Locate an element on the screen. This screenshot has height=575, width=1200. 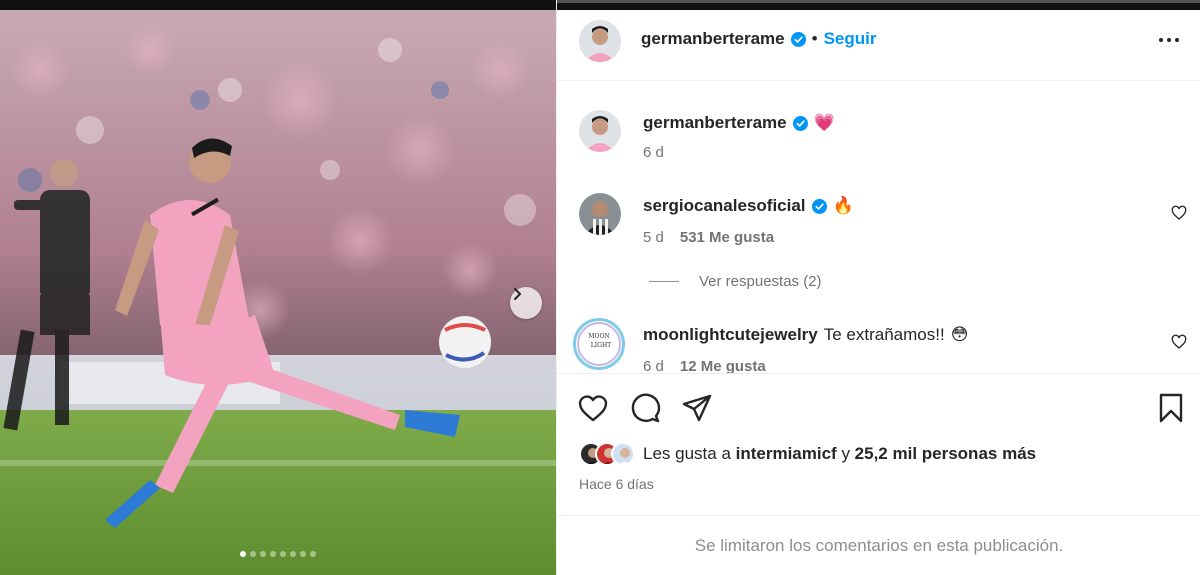
author-username: germanberterame is located at coordinates (713, 39).